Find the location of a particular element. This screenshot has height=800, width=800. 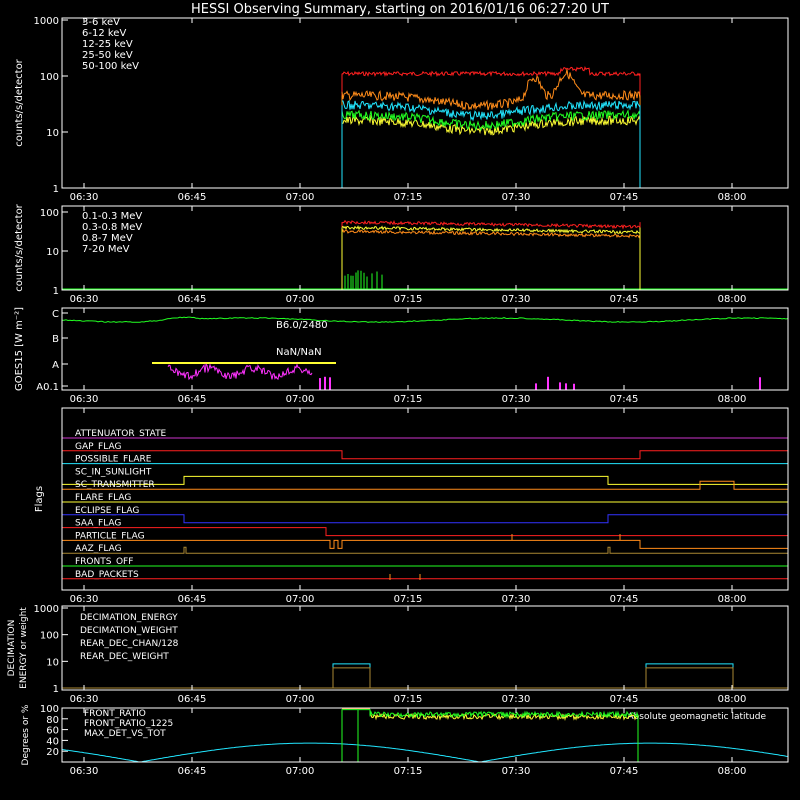

latitude-line is located at coordinates (425, 752).